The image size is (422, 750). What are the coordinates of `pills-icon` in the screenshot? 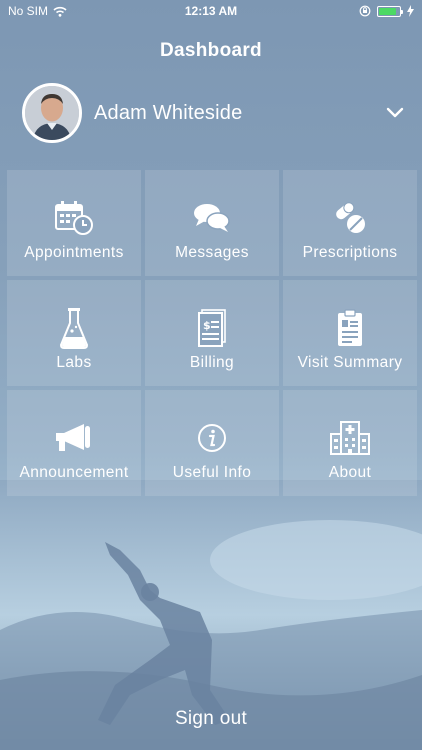 It's located at (350, 218).